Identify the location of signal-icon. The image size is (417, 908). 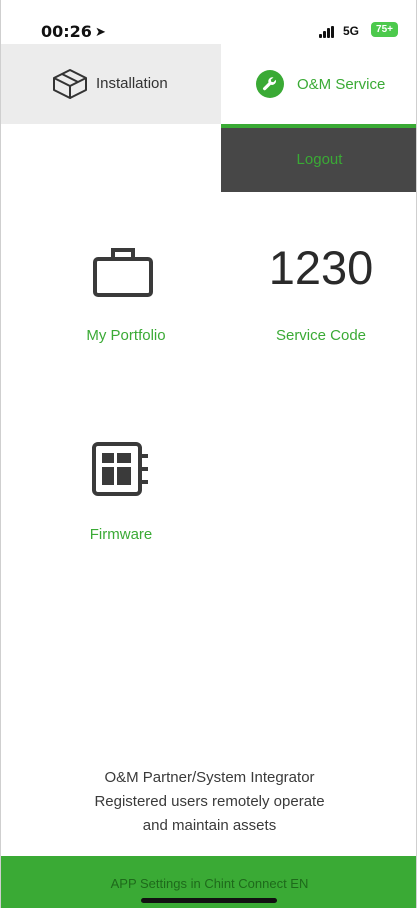
(327, 32).